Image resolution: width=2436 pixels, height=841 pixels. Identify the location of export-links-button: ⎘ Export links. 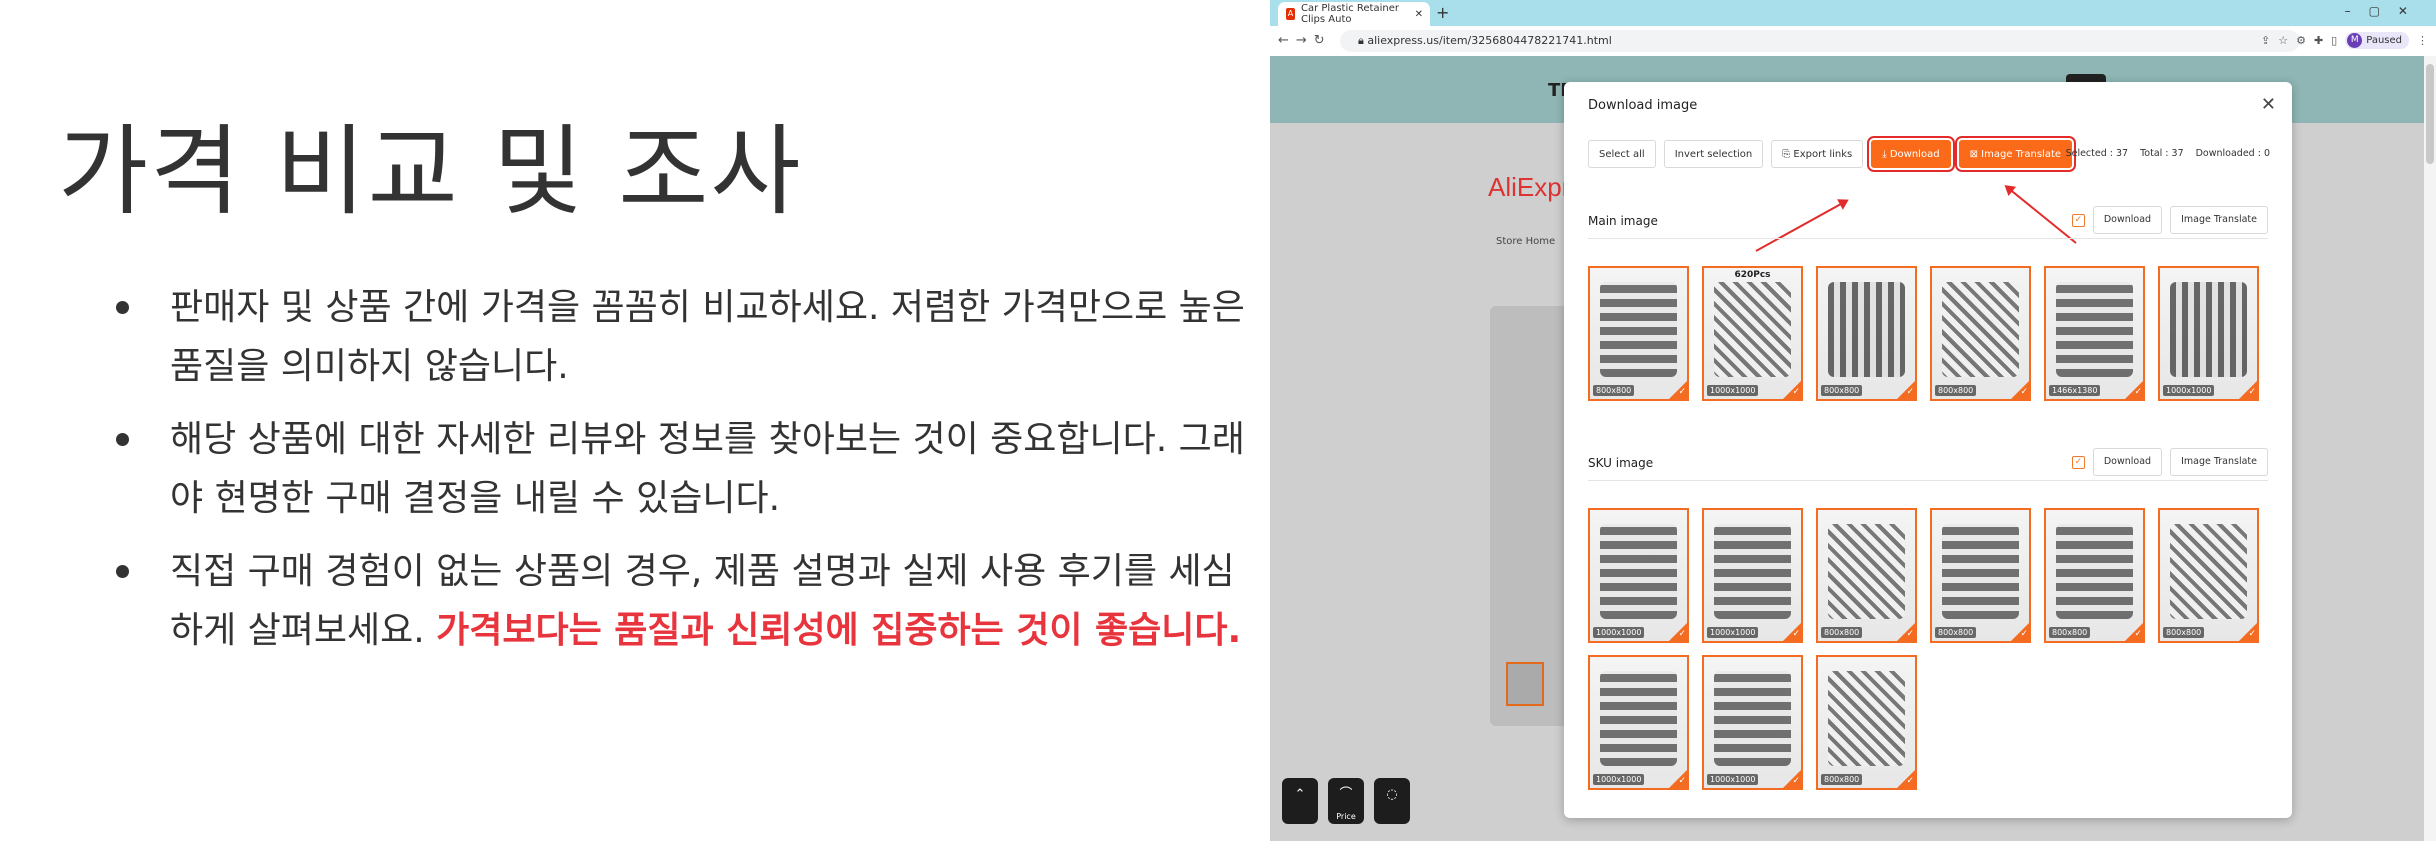
(1817, 154).